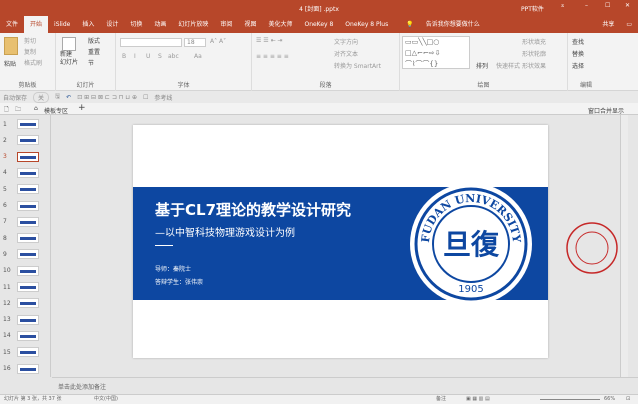  Describe the element at coordinates (5, 205) in the screenshot. I see `thumbnail-number: 6` at that location.